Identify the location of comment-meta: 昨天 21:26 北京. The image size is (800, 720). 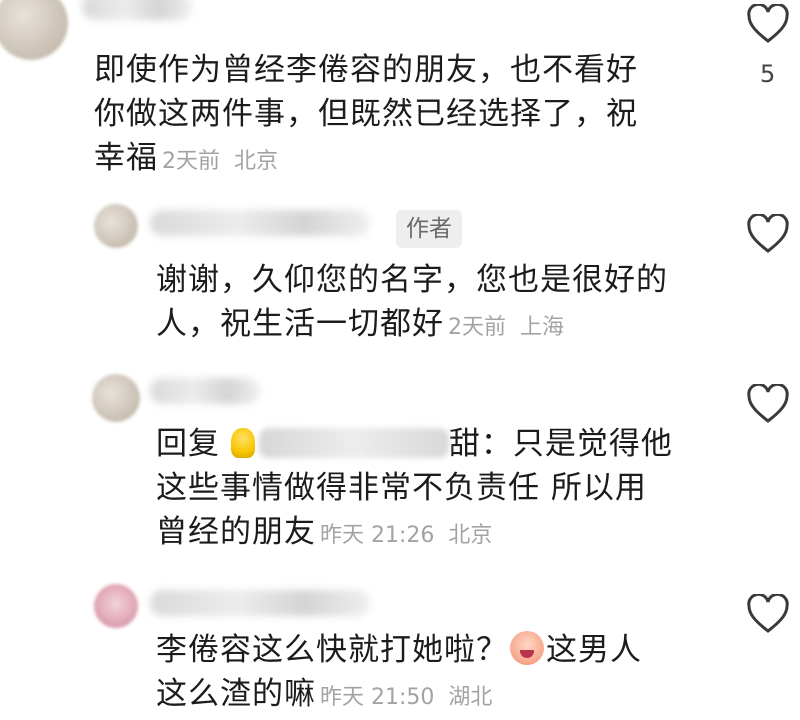
(406, 535).